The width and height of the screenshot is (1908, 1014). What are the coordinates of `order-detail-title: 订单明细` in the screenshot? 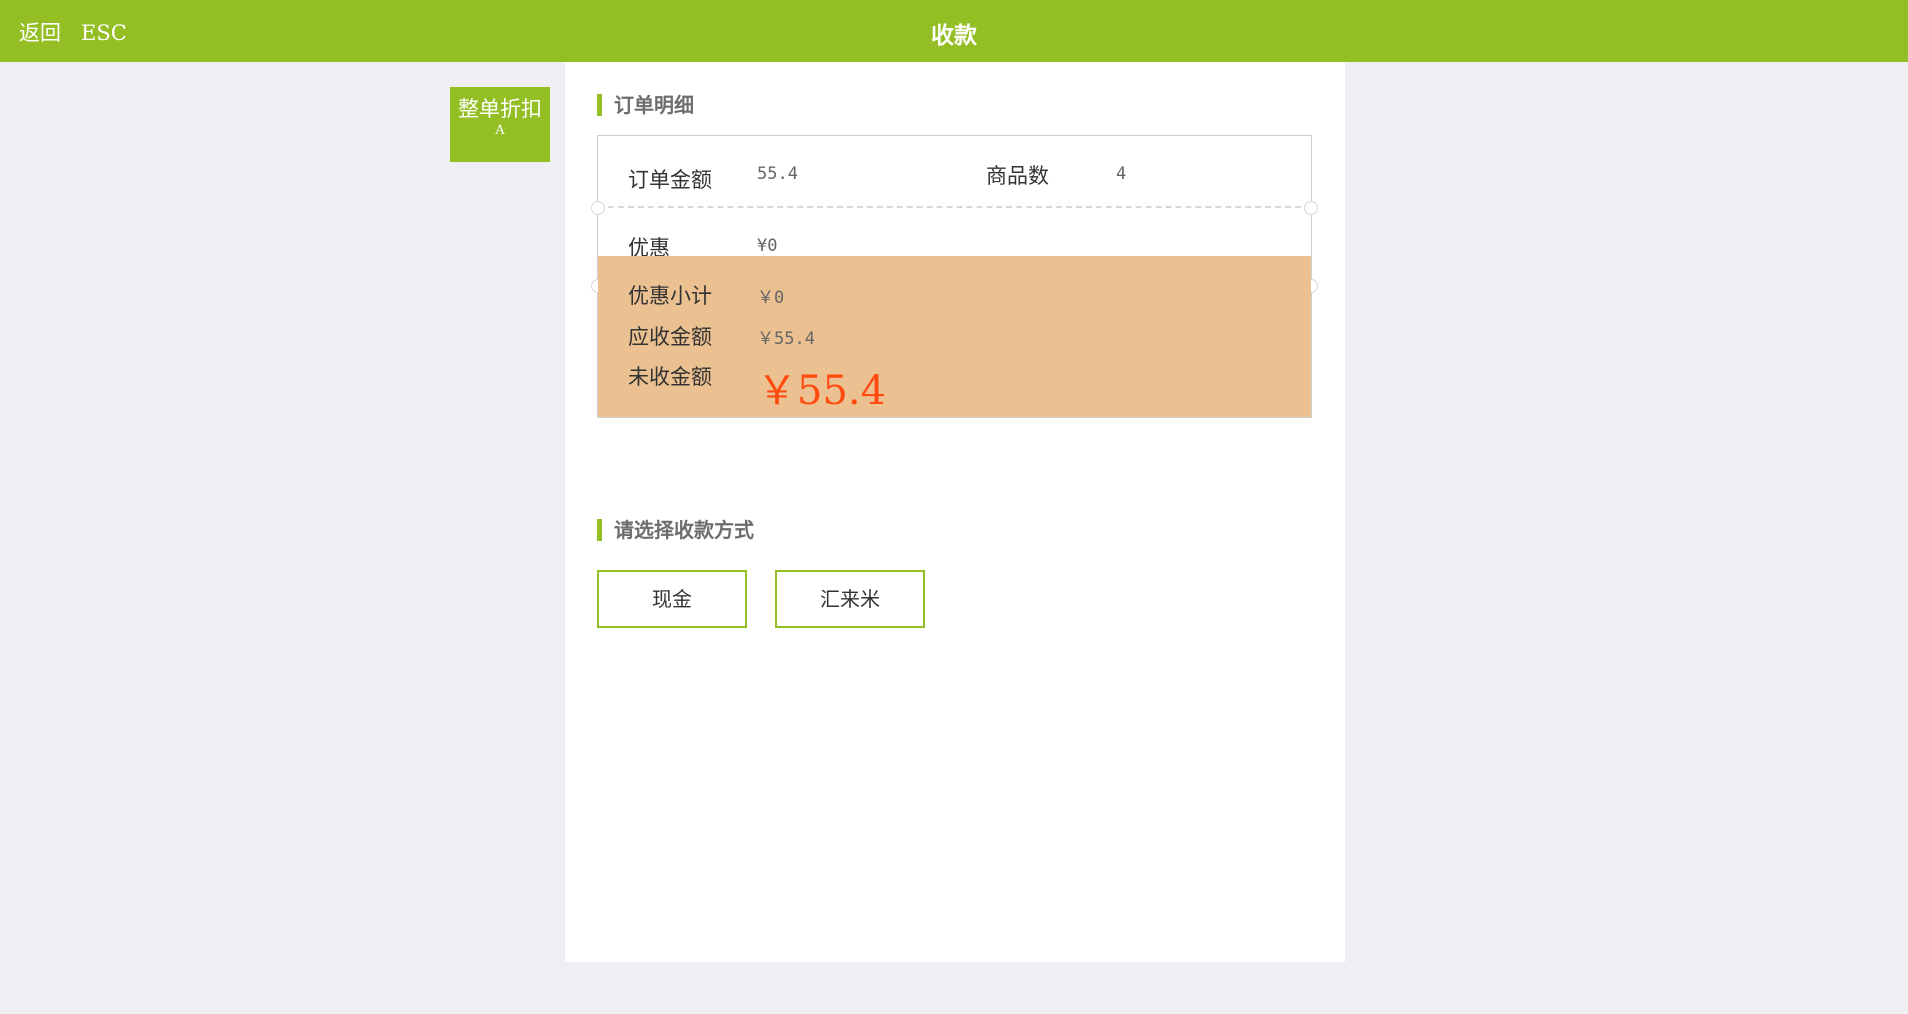 It's located at (645, 105).